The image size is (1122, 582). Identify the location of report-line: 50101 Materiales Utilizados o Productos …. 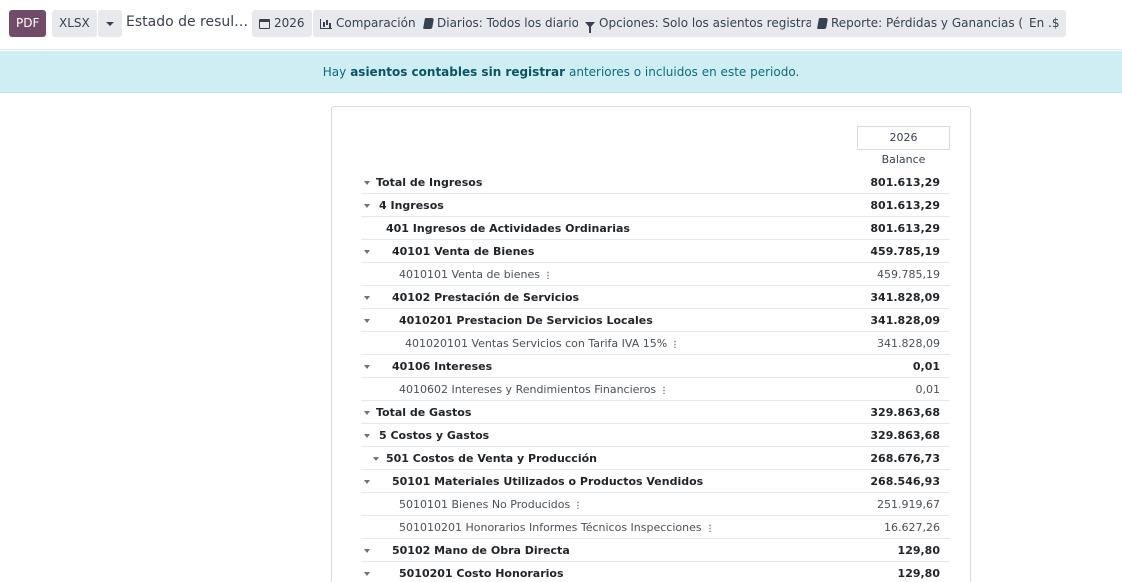
(655, 481).